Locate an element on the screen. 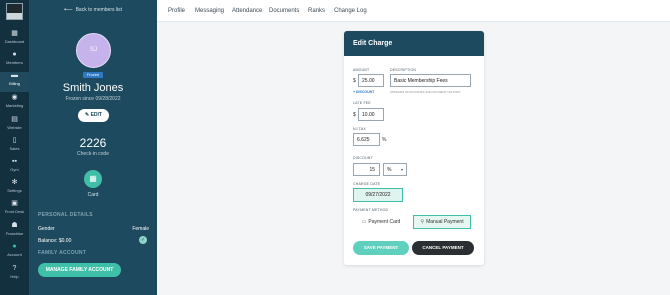 The height and width of the screenshot is (295, 670). dumbbell-icon: ▪▪ is located at coordinates (14, 161).